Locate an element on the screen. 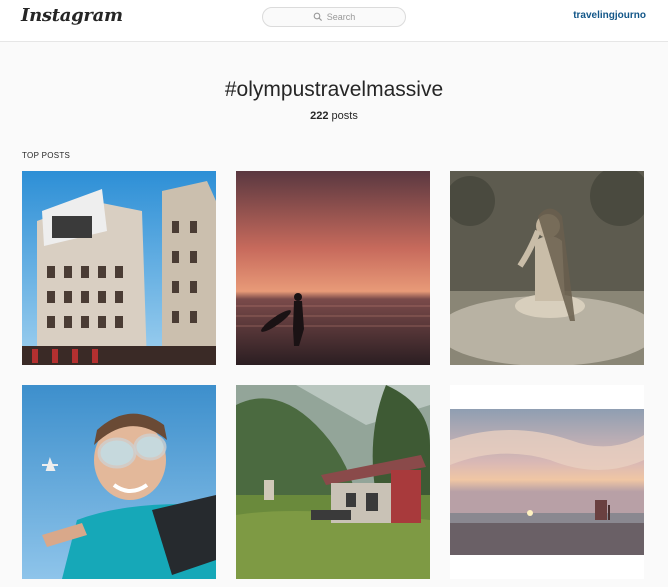 The height and width of the screenshot is (587, 668). city-buildings-image is located at coordinates (119, 268).